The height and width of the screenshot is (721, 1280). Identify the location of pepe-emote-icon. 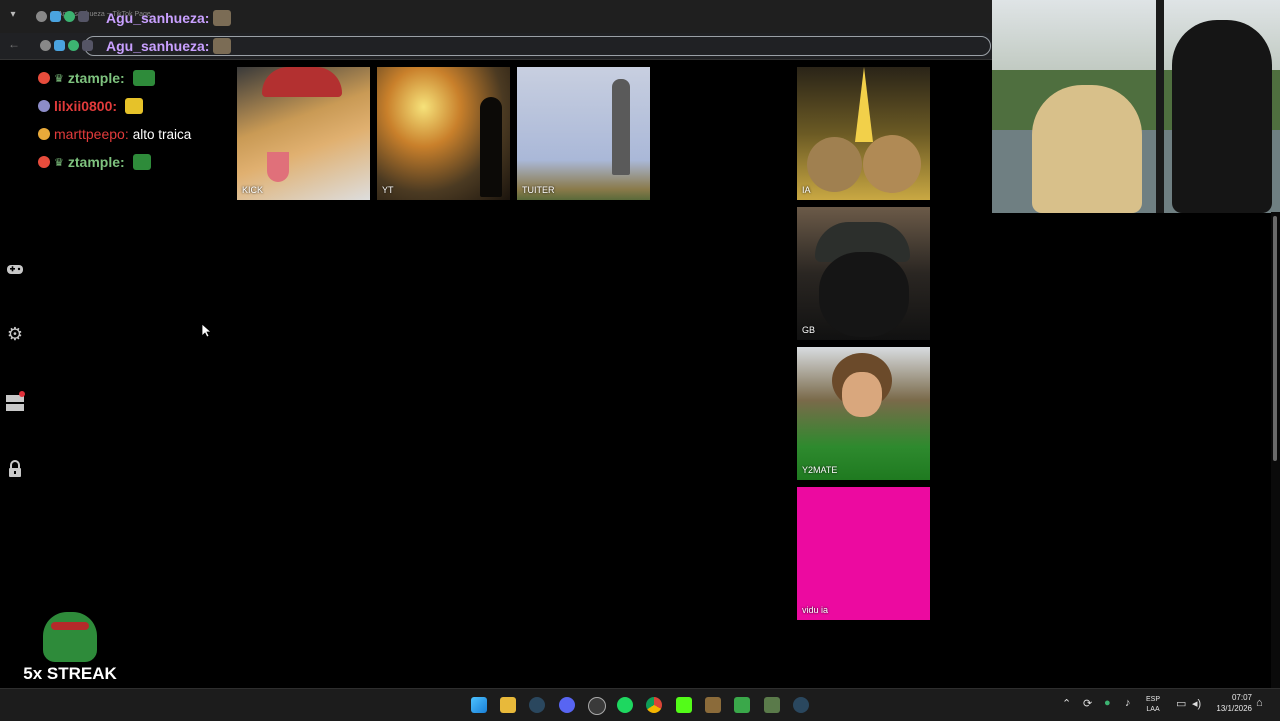
(70, 637).